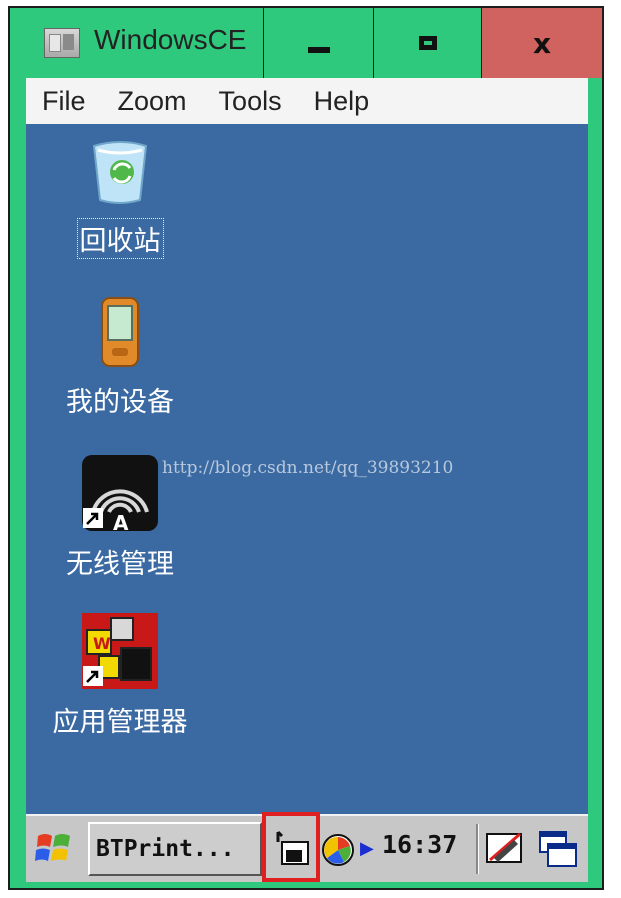 Image resolution: width=621 pixels, height=898 pixels. I want to click on maximize-icon, so click(427, 43).